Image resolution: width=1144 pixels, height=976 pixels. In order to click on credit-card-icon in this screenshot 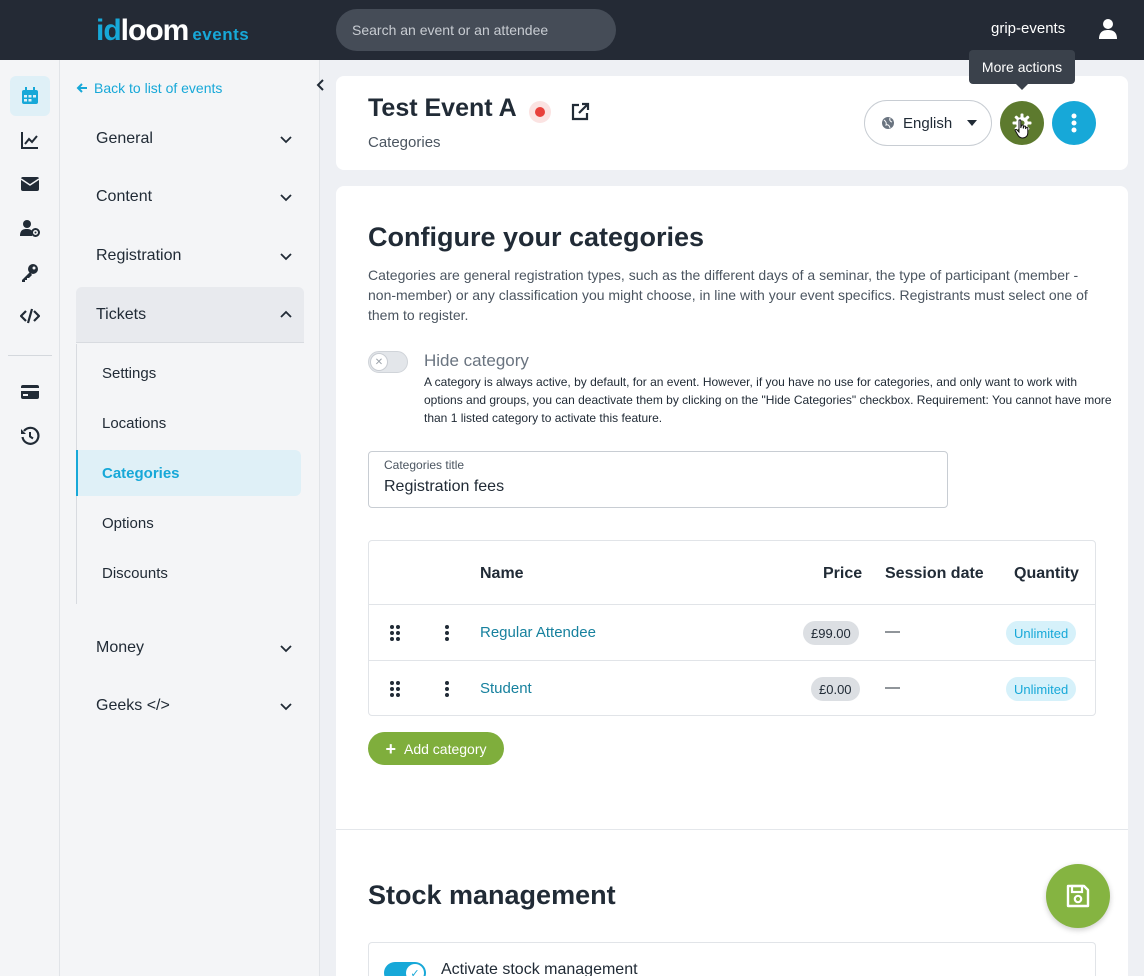, I will do `click(30, 392)`.